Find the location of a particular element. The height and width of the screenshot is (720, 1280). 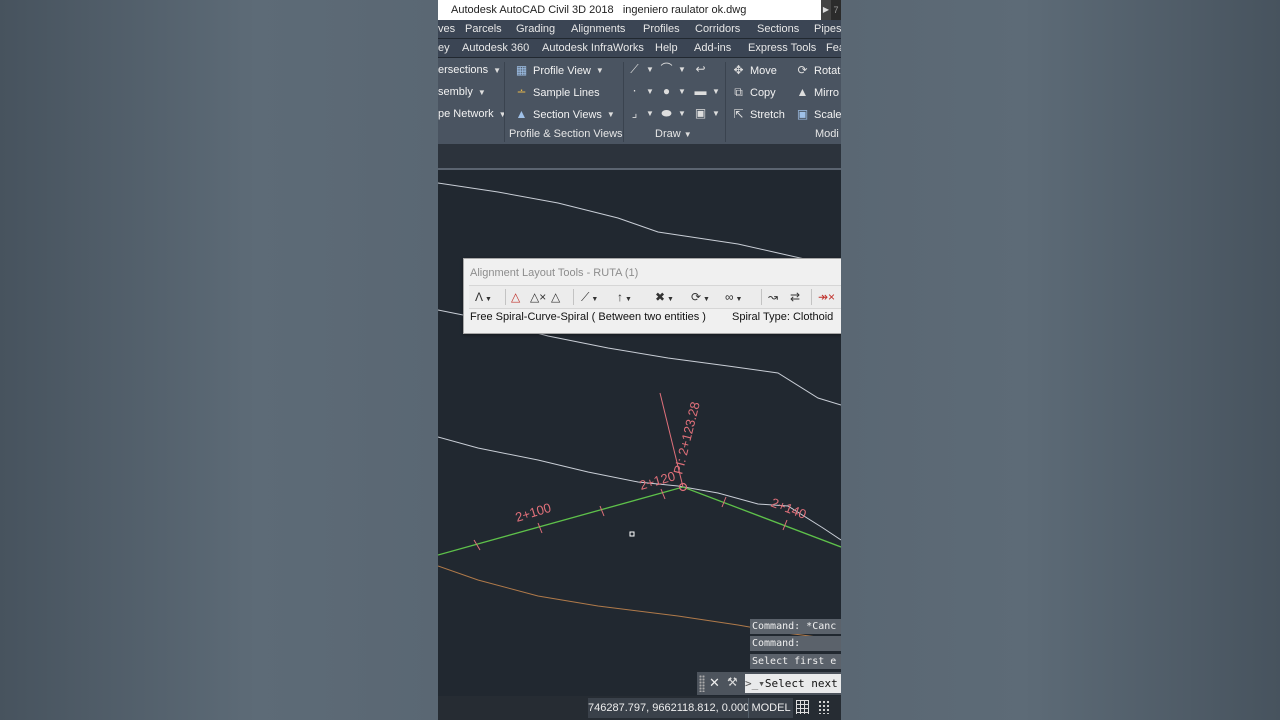

edit-best-fit-button: ↝ is located at coordinates (773, 297).